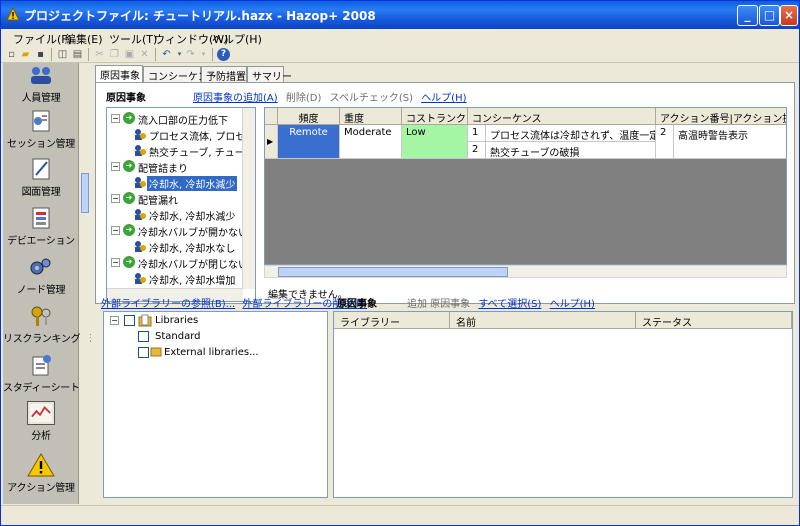 The height and width of the screenshot is (526, 800). I want to click on people-icon, so click(41, 75).